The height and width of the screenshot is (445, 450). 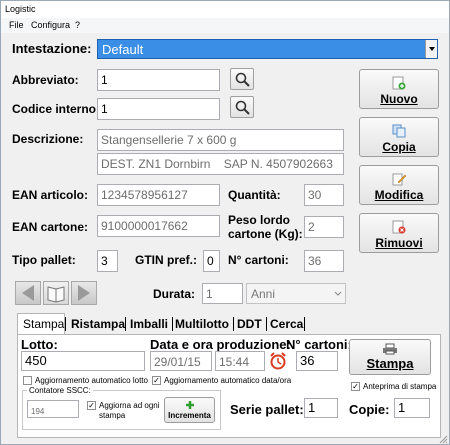 I want to click on book-icon, so click(x=56, y=294).